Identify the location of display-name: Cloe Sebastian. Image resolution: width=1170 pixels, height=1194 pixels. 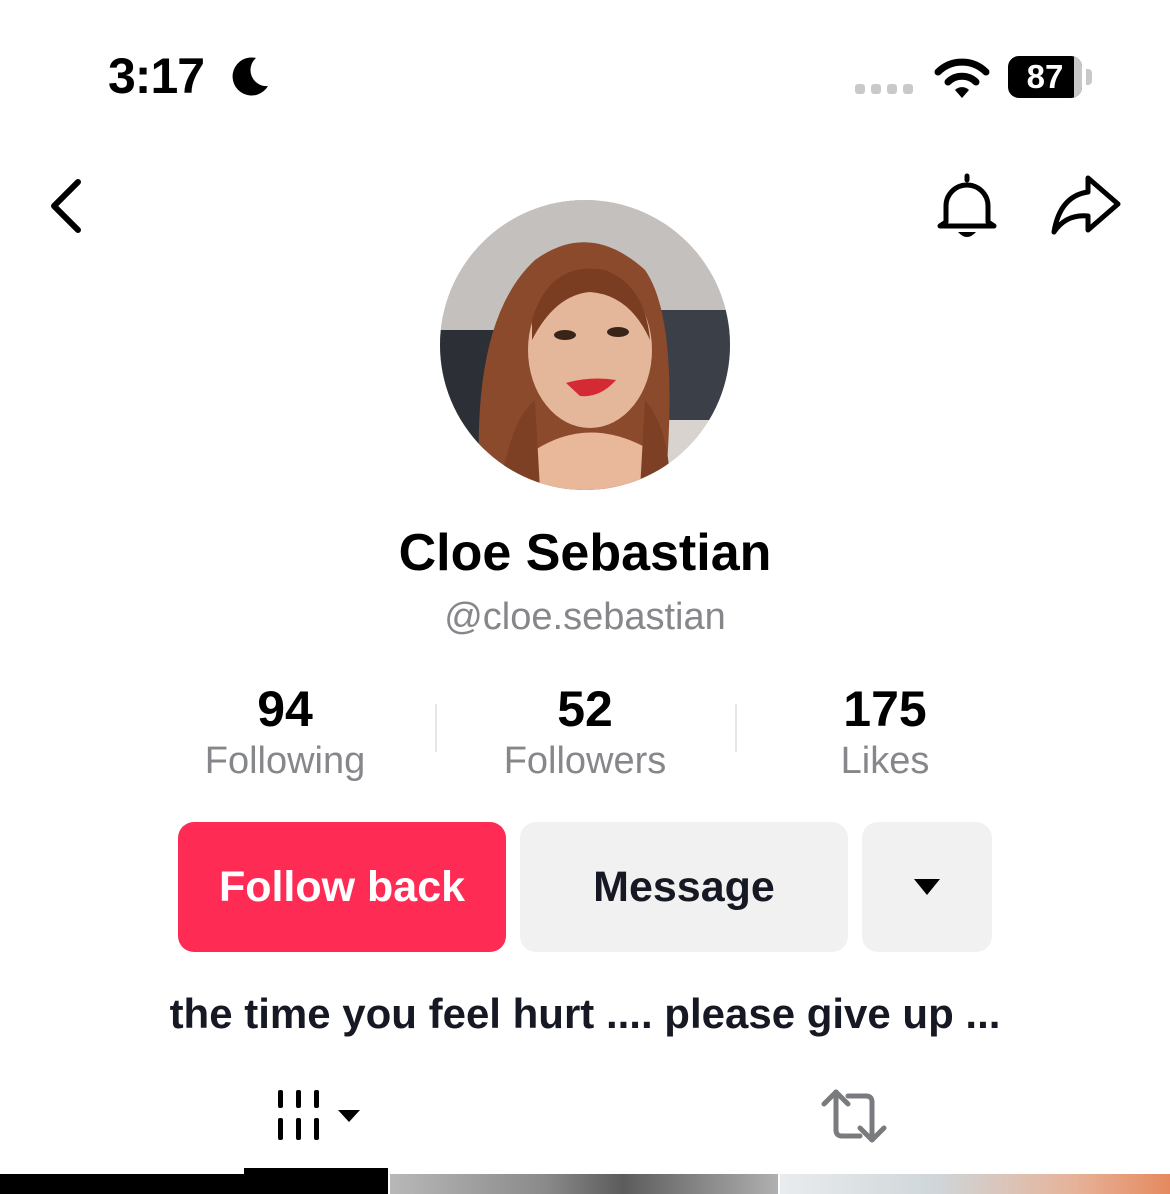
(585, 553).